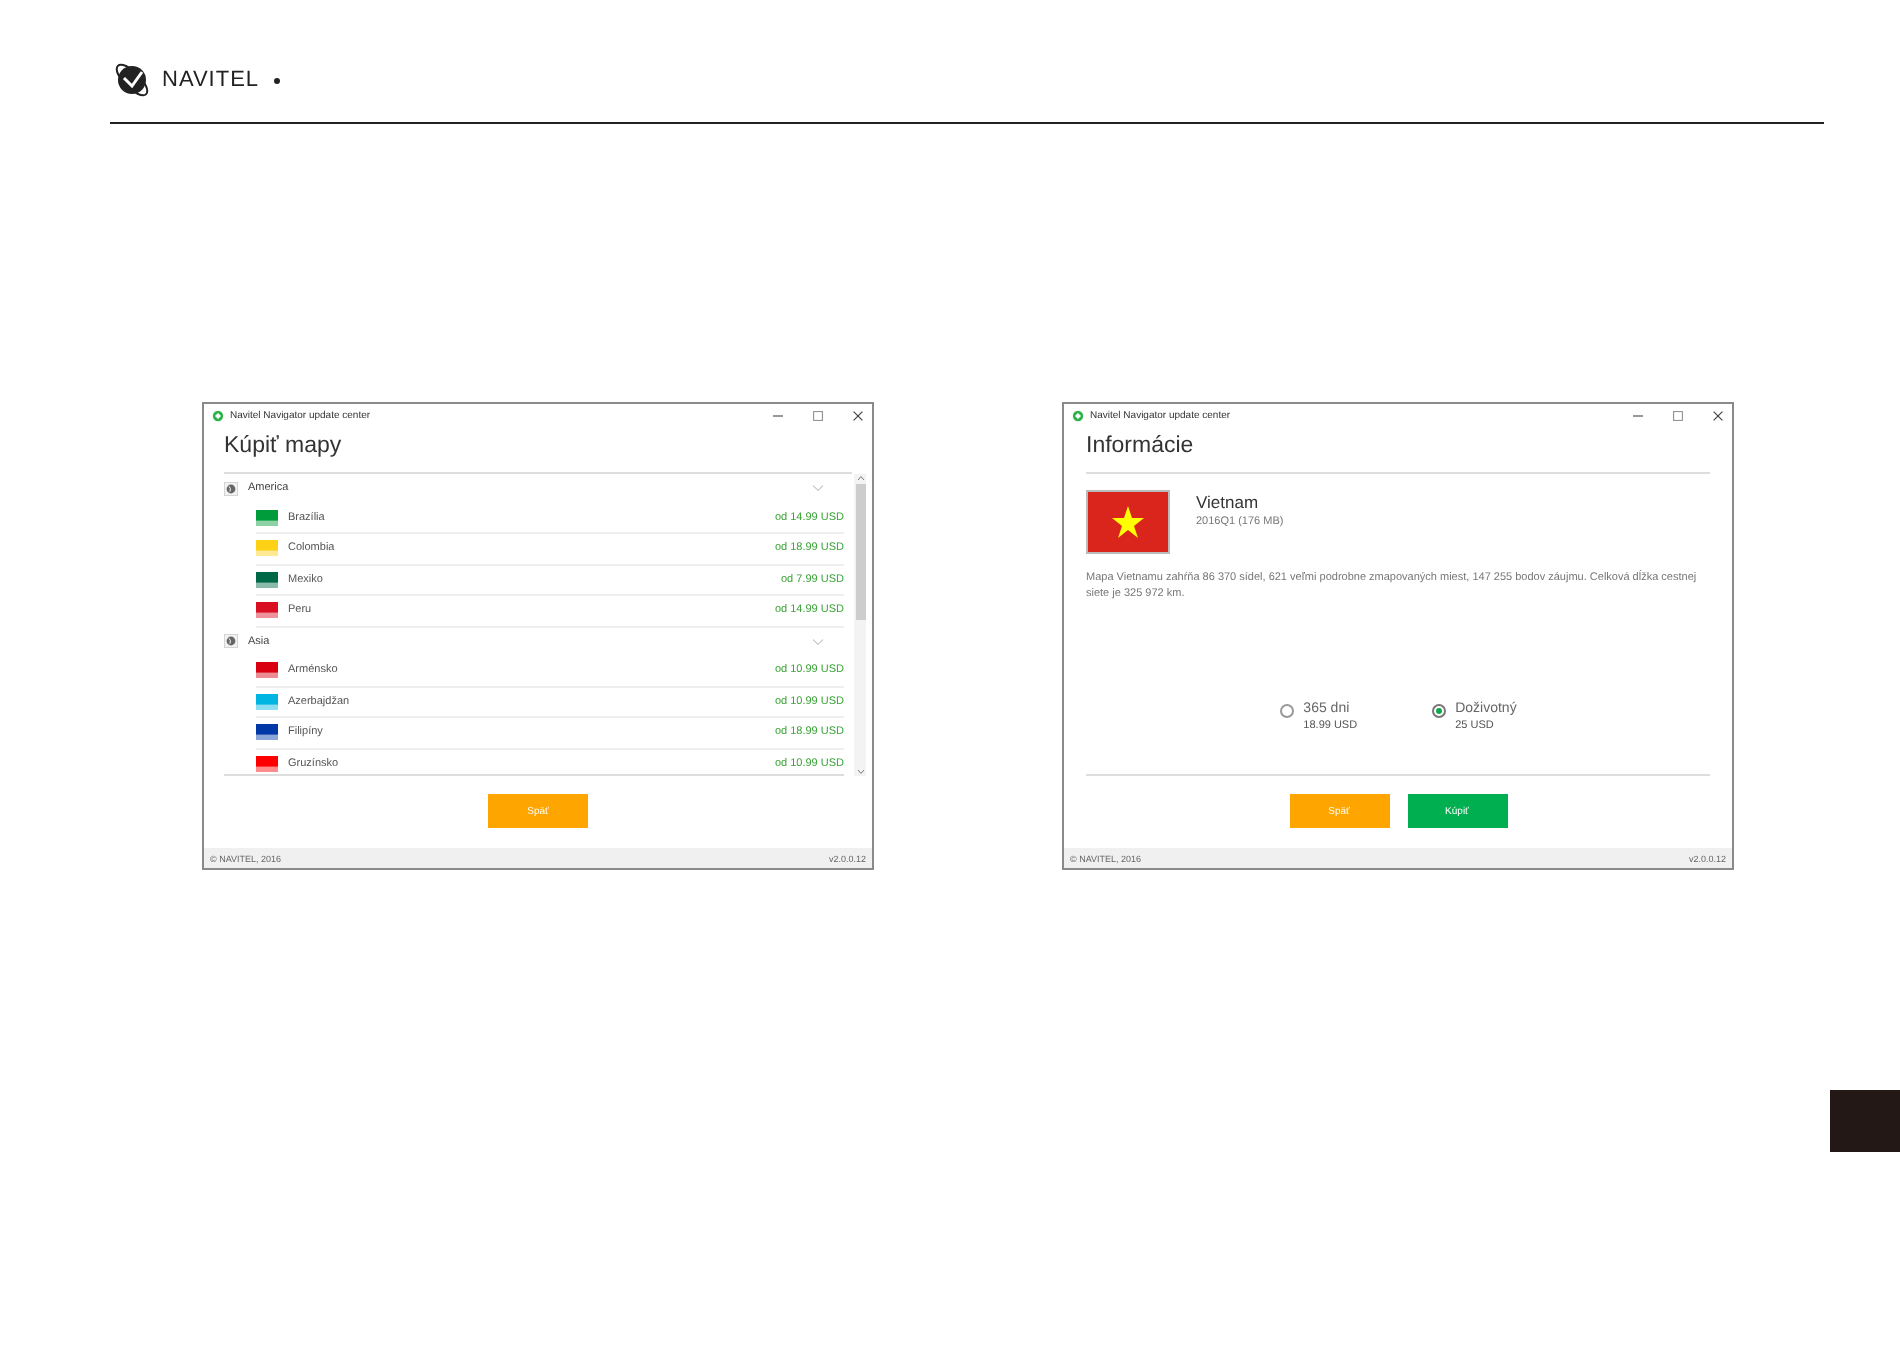  Describe the element at coordinates (1228, 502) in the screenshot. I see `map-name: Vietnam` at that location.